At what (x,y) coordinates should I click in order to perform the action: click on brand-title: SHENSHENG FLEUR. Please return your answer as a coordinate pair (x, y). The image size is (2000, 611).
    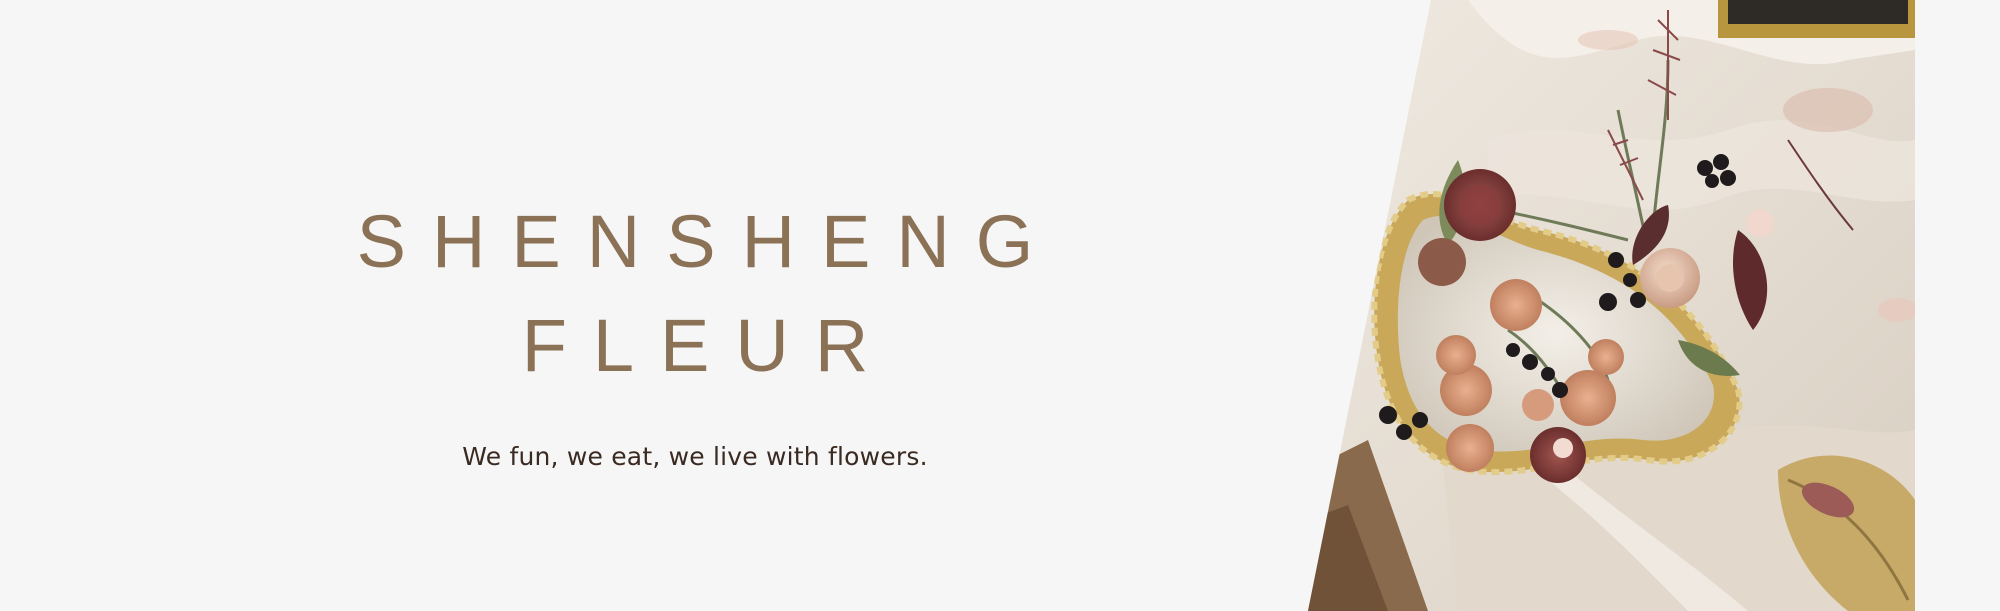
    Looking at the image, I should click on (695, 294).